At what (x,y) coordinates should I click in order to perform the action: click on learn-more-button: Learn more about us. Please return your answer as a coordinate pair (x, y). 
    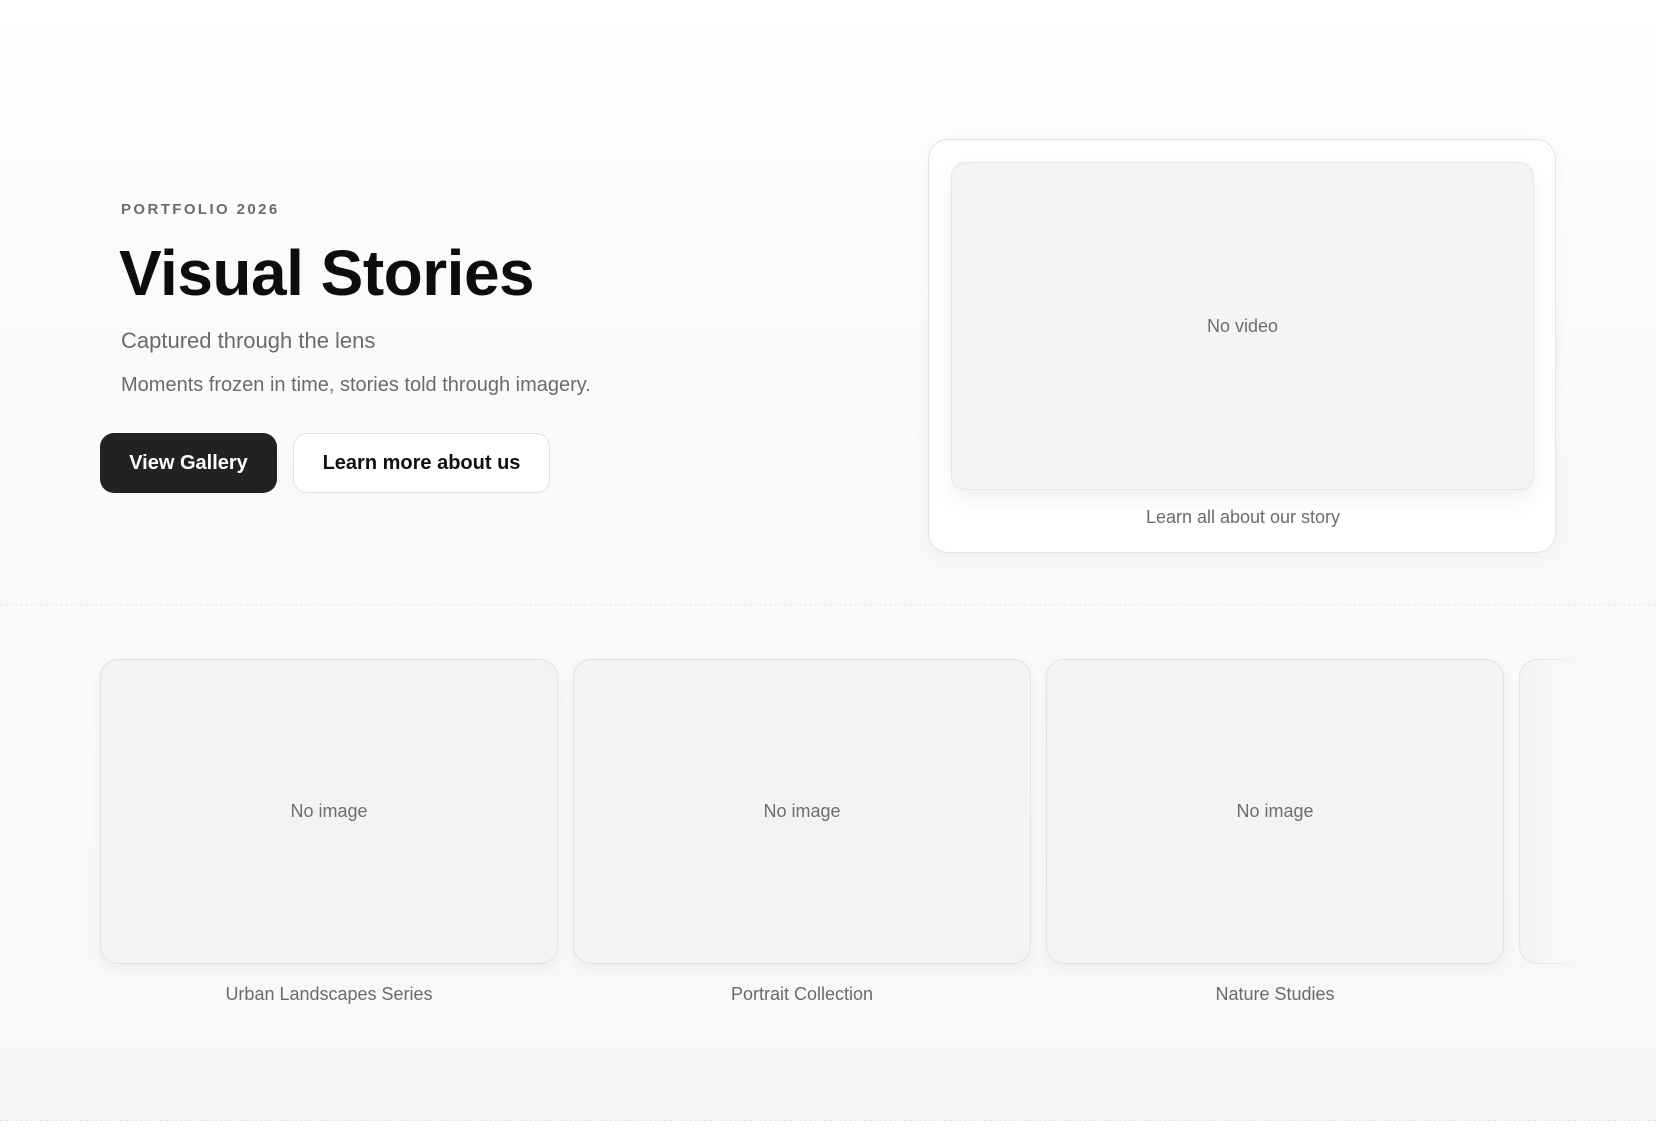
    Looking at the image, I should click on (421, 463).